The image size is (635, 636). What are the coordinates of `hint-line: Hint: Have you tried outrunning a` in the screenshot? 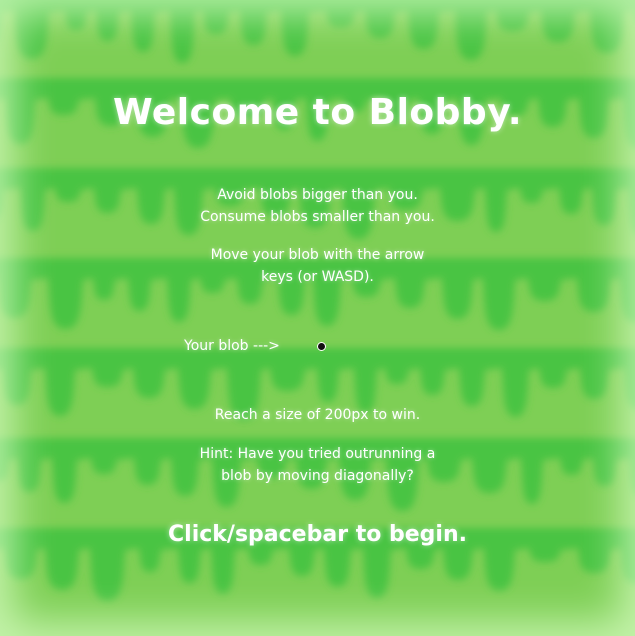 It's located at (317, 454).